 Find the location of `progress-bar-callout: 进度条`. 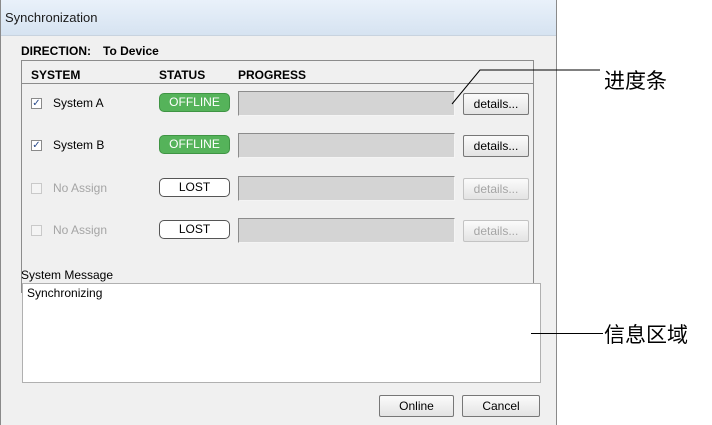

progress-bar-callout: 进度条 is located at coordinates (635, 81).